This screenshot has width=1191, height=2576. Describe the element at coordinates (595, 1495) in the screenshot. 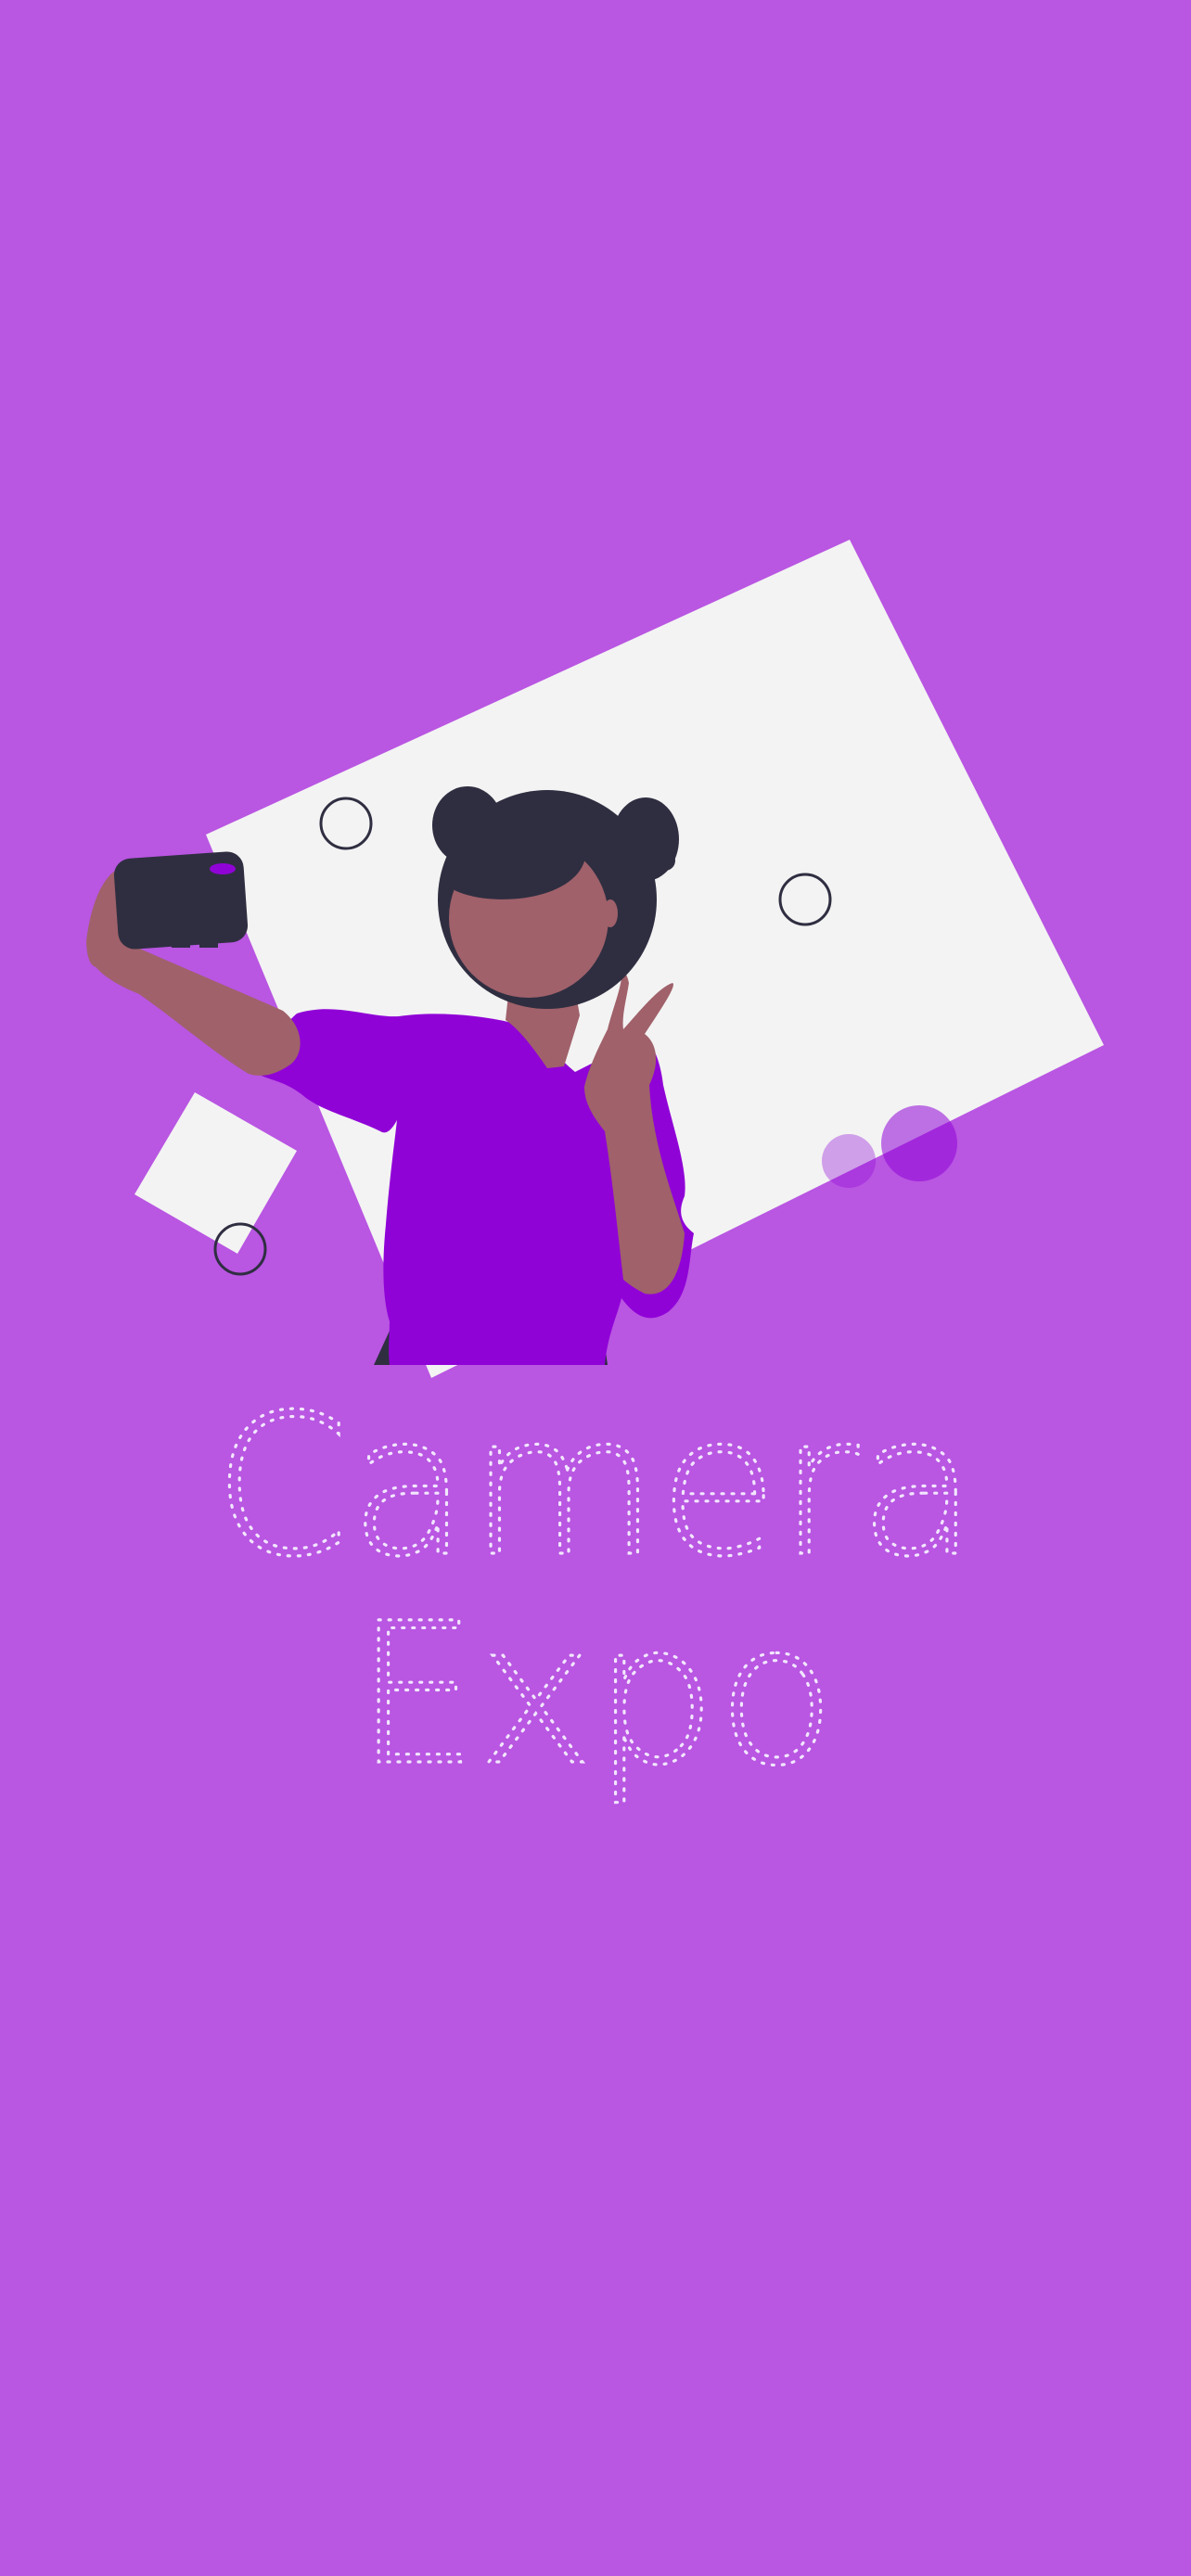

I see `app-title-line-1: Camera` at that location.